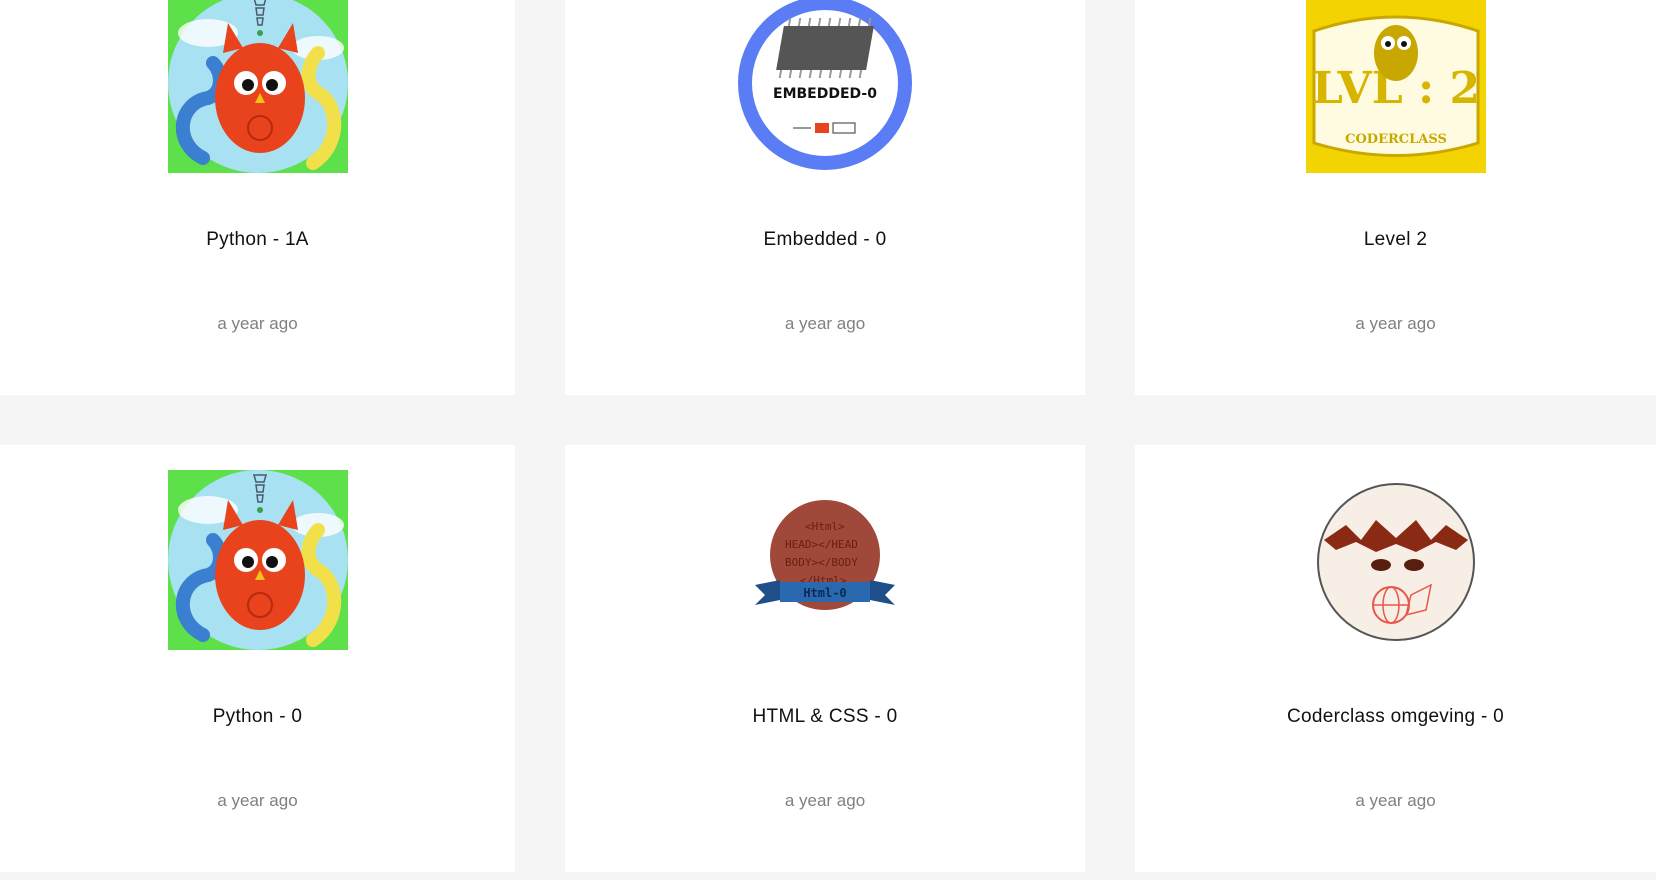  I want to click on coderclass-environment-badge-icon, so click(1396, 560).